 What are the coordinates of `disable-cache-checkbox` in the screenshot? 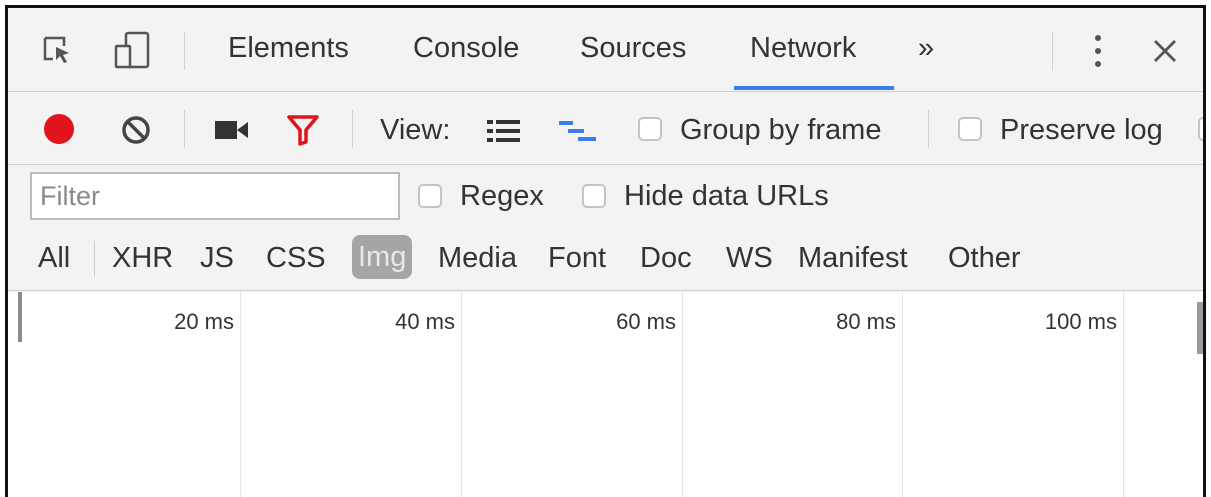 It's located at (1200, 129).